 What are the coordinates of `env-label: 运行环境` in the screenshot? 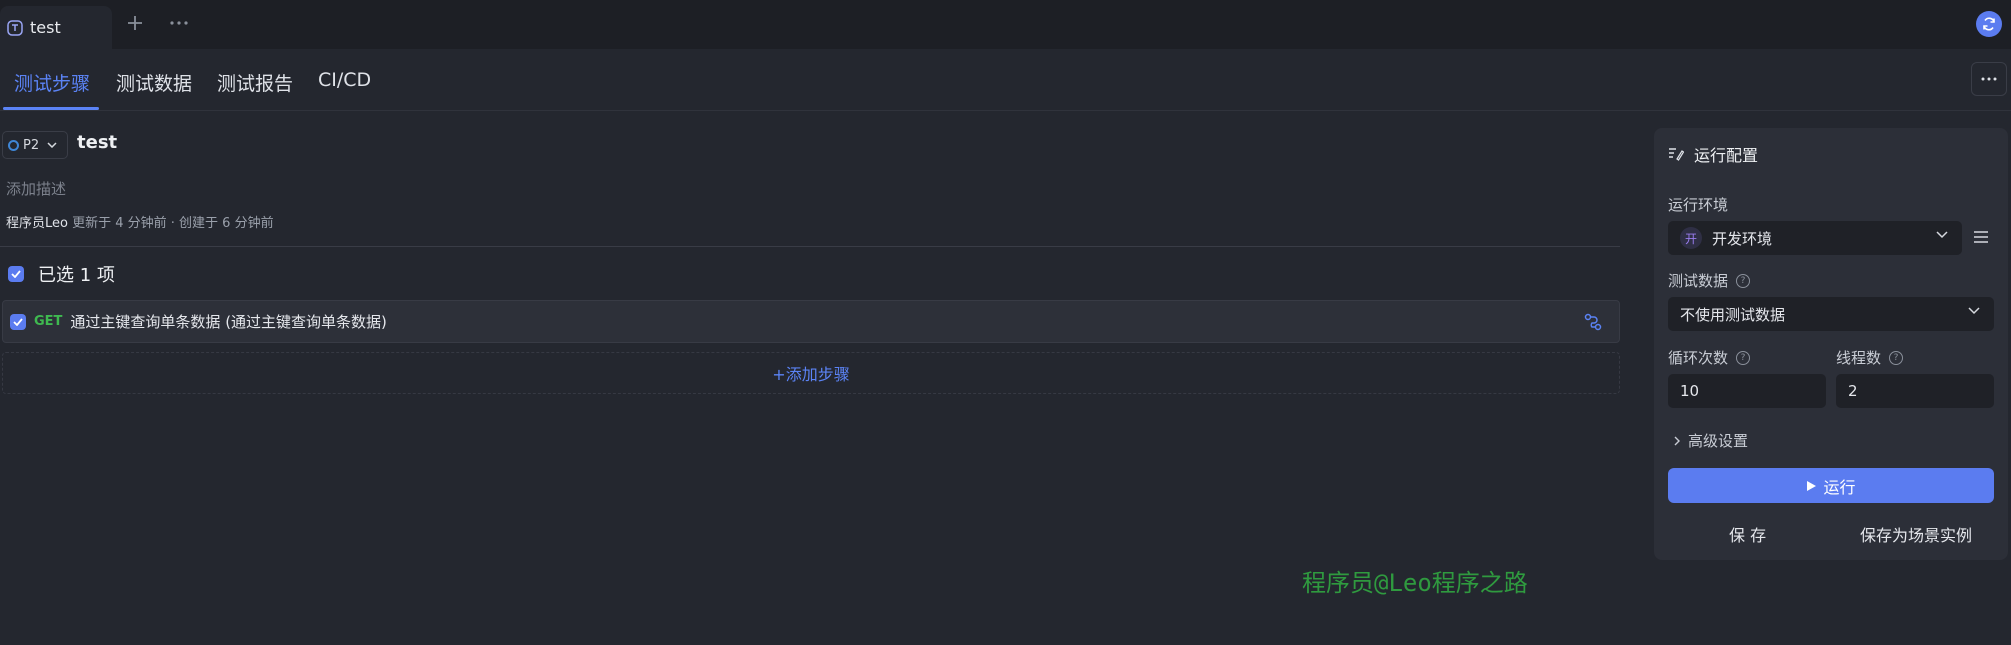 It's located at (1698, 205).